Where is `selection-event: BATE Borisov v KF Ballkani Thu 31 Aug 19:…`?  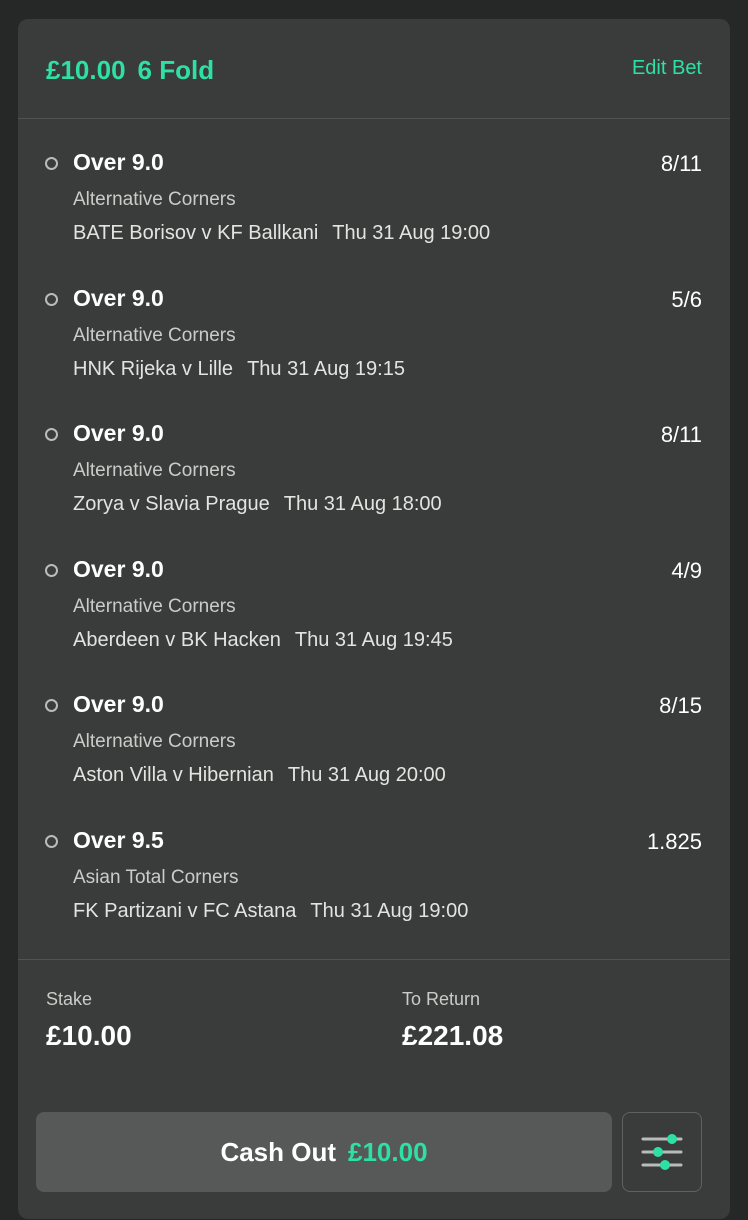
selection-event: BATE Borisov v KF Ballkani Thu 31 Aug 19:… is located at coordinates (281, 233).